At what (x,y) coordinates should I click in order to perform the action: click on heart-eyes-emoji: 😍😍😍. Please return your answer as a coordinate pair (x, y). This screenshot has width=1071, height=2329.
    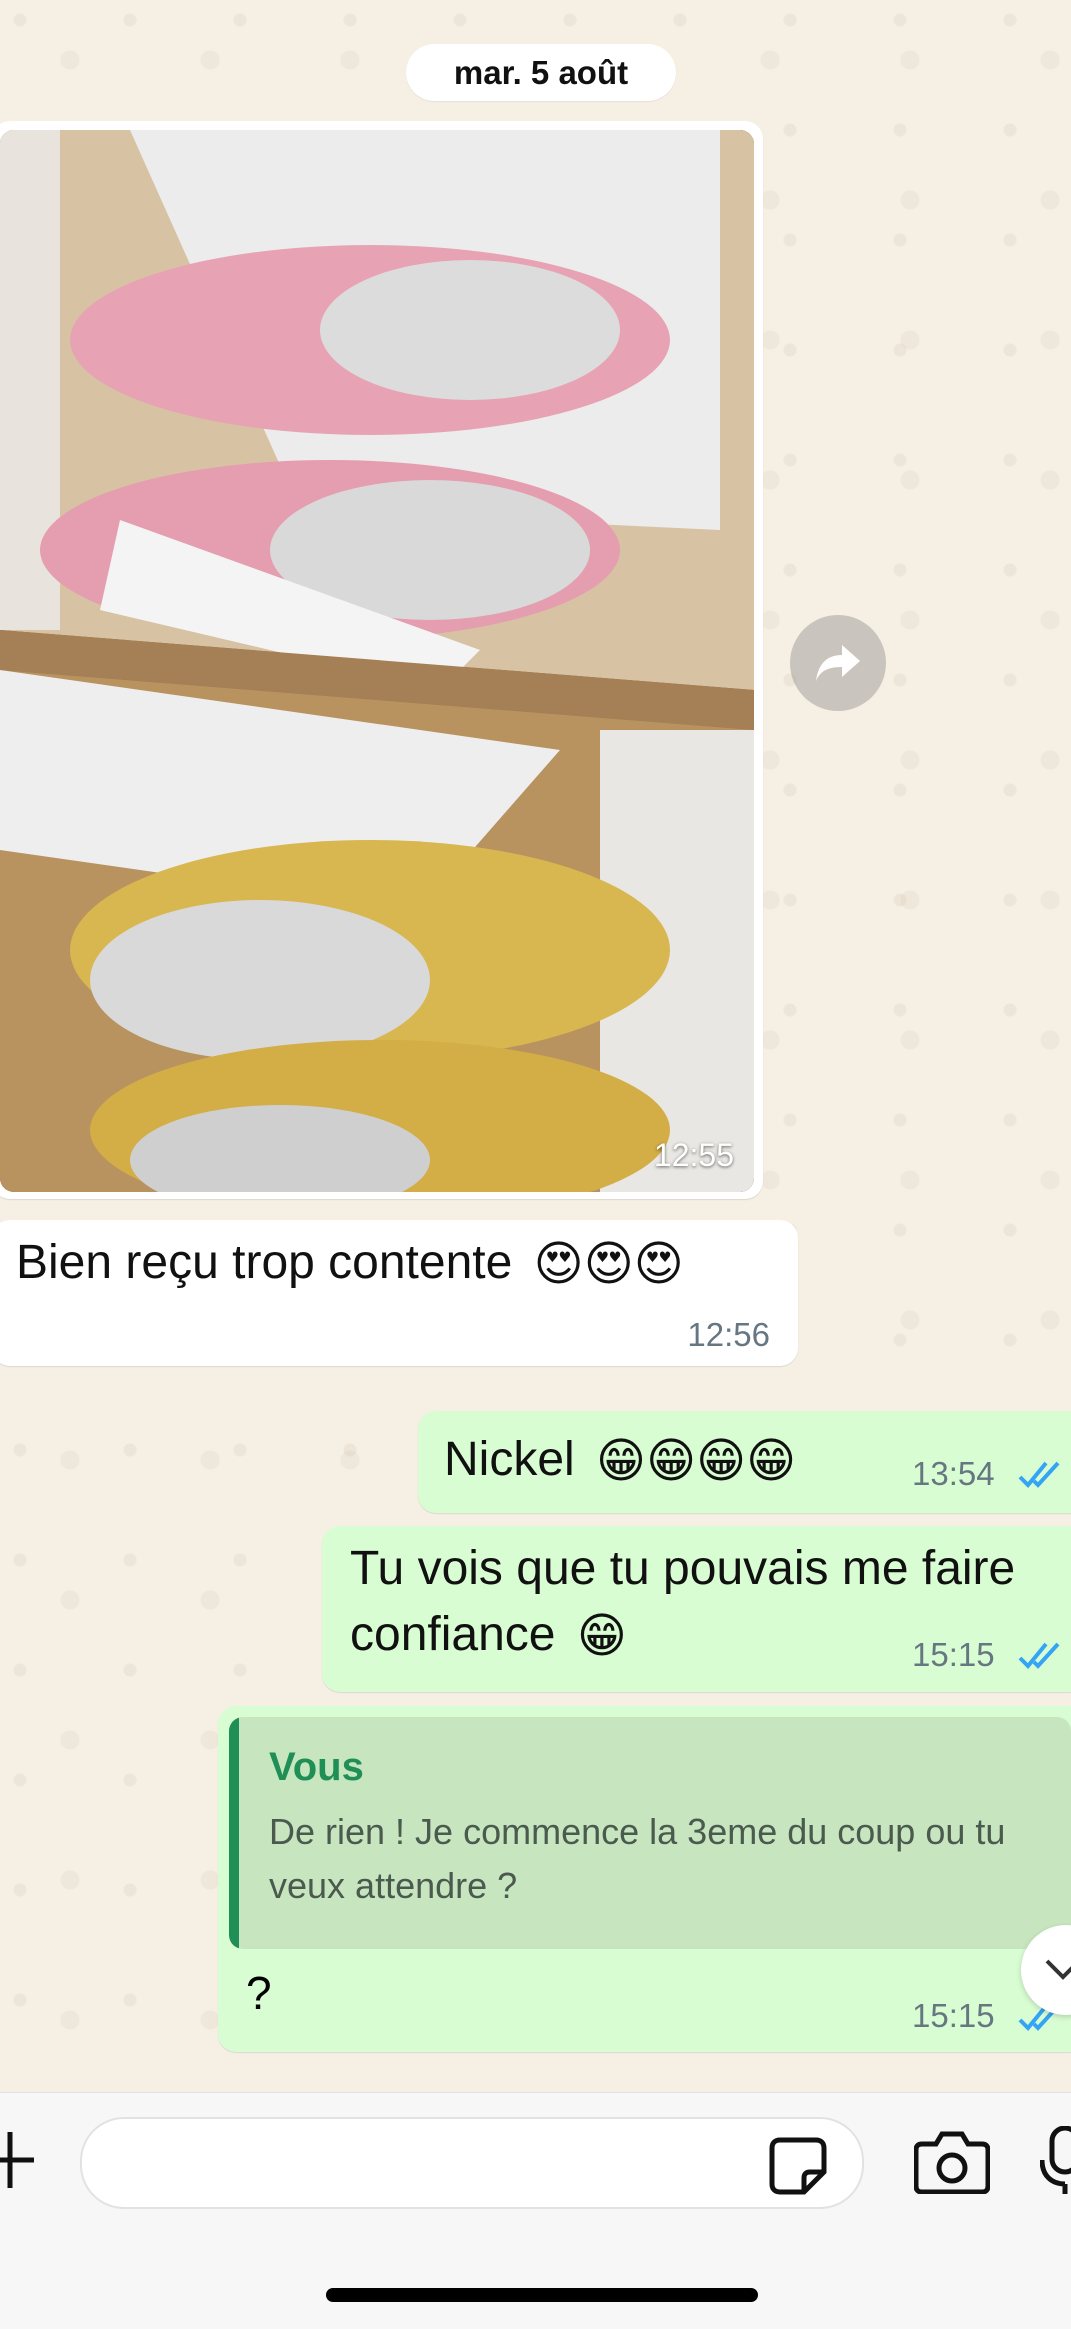
    Looking at the image, I should click on (608, 1265).